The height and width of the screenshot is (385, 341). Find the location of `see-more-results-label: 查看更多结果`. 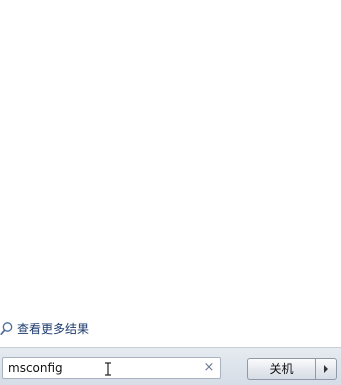

see-more-results-label: 查看更多结果 is located at coordinates (53, 329).